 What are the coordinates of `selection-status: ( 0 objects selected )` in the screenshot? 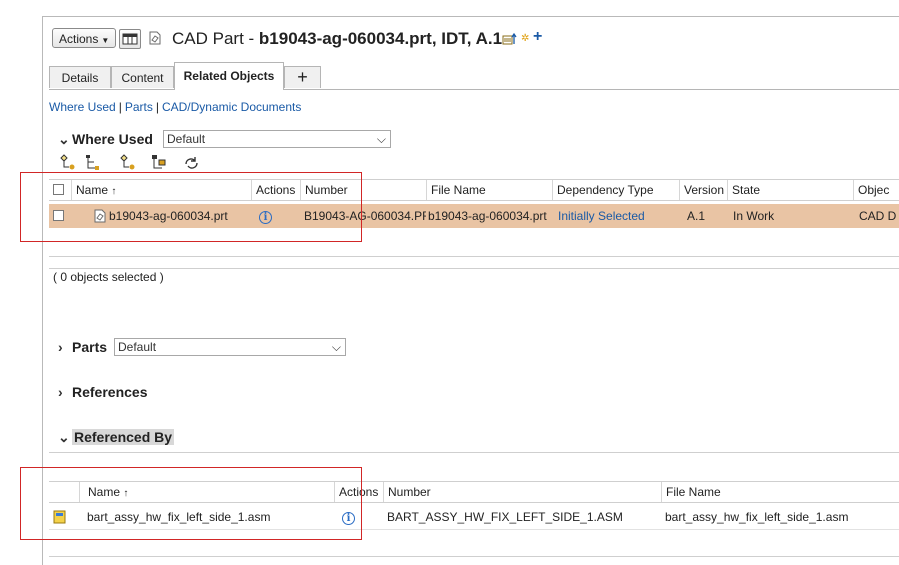 It's located at (108, 277).